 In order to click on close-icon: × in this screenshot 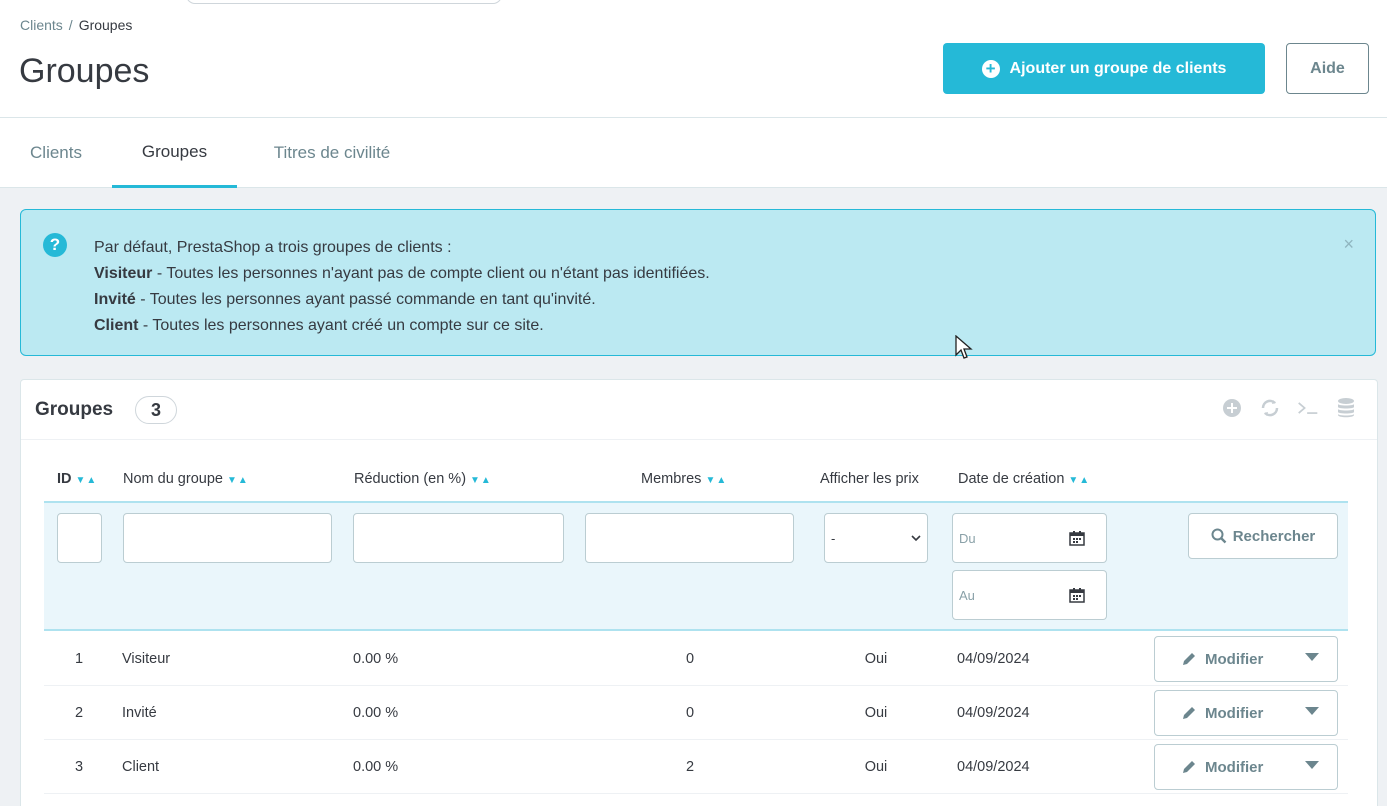, I will do `click(1348, 244)`.